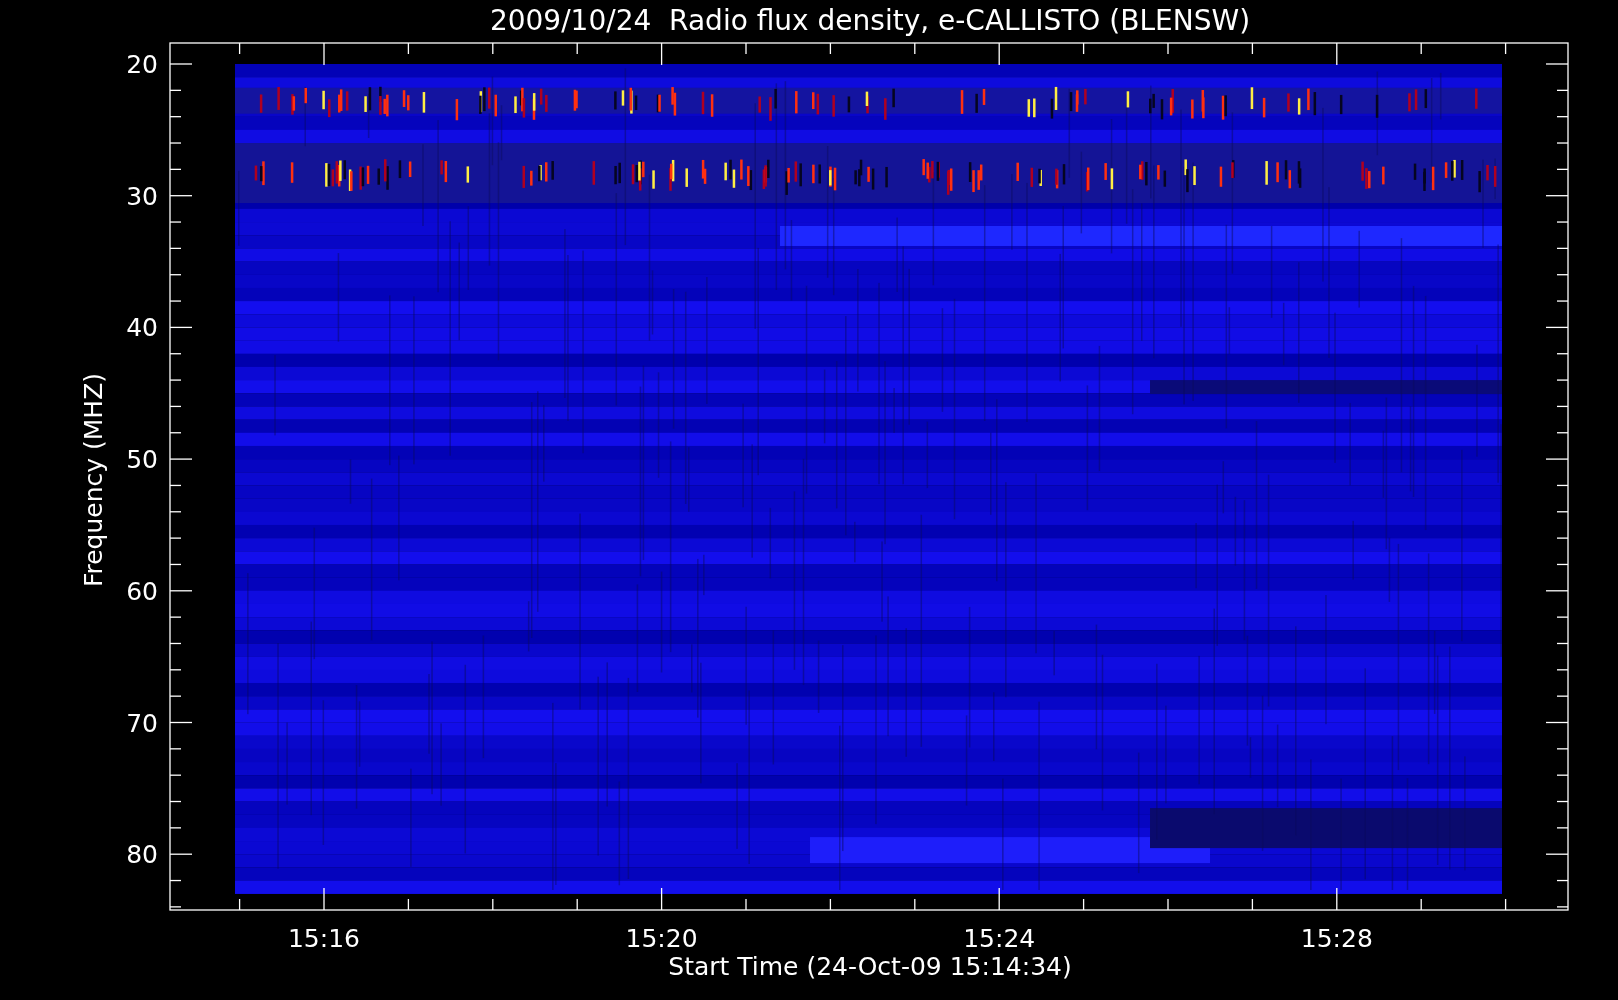 The image size is (1618, 1000). Describe the element at coordinates (324, 938) in the screenshot. I see `x-tick-label: 15:16` at that location.